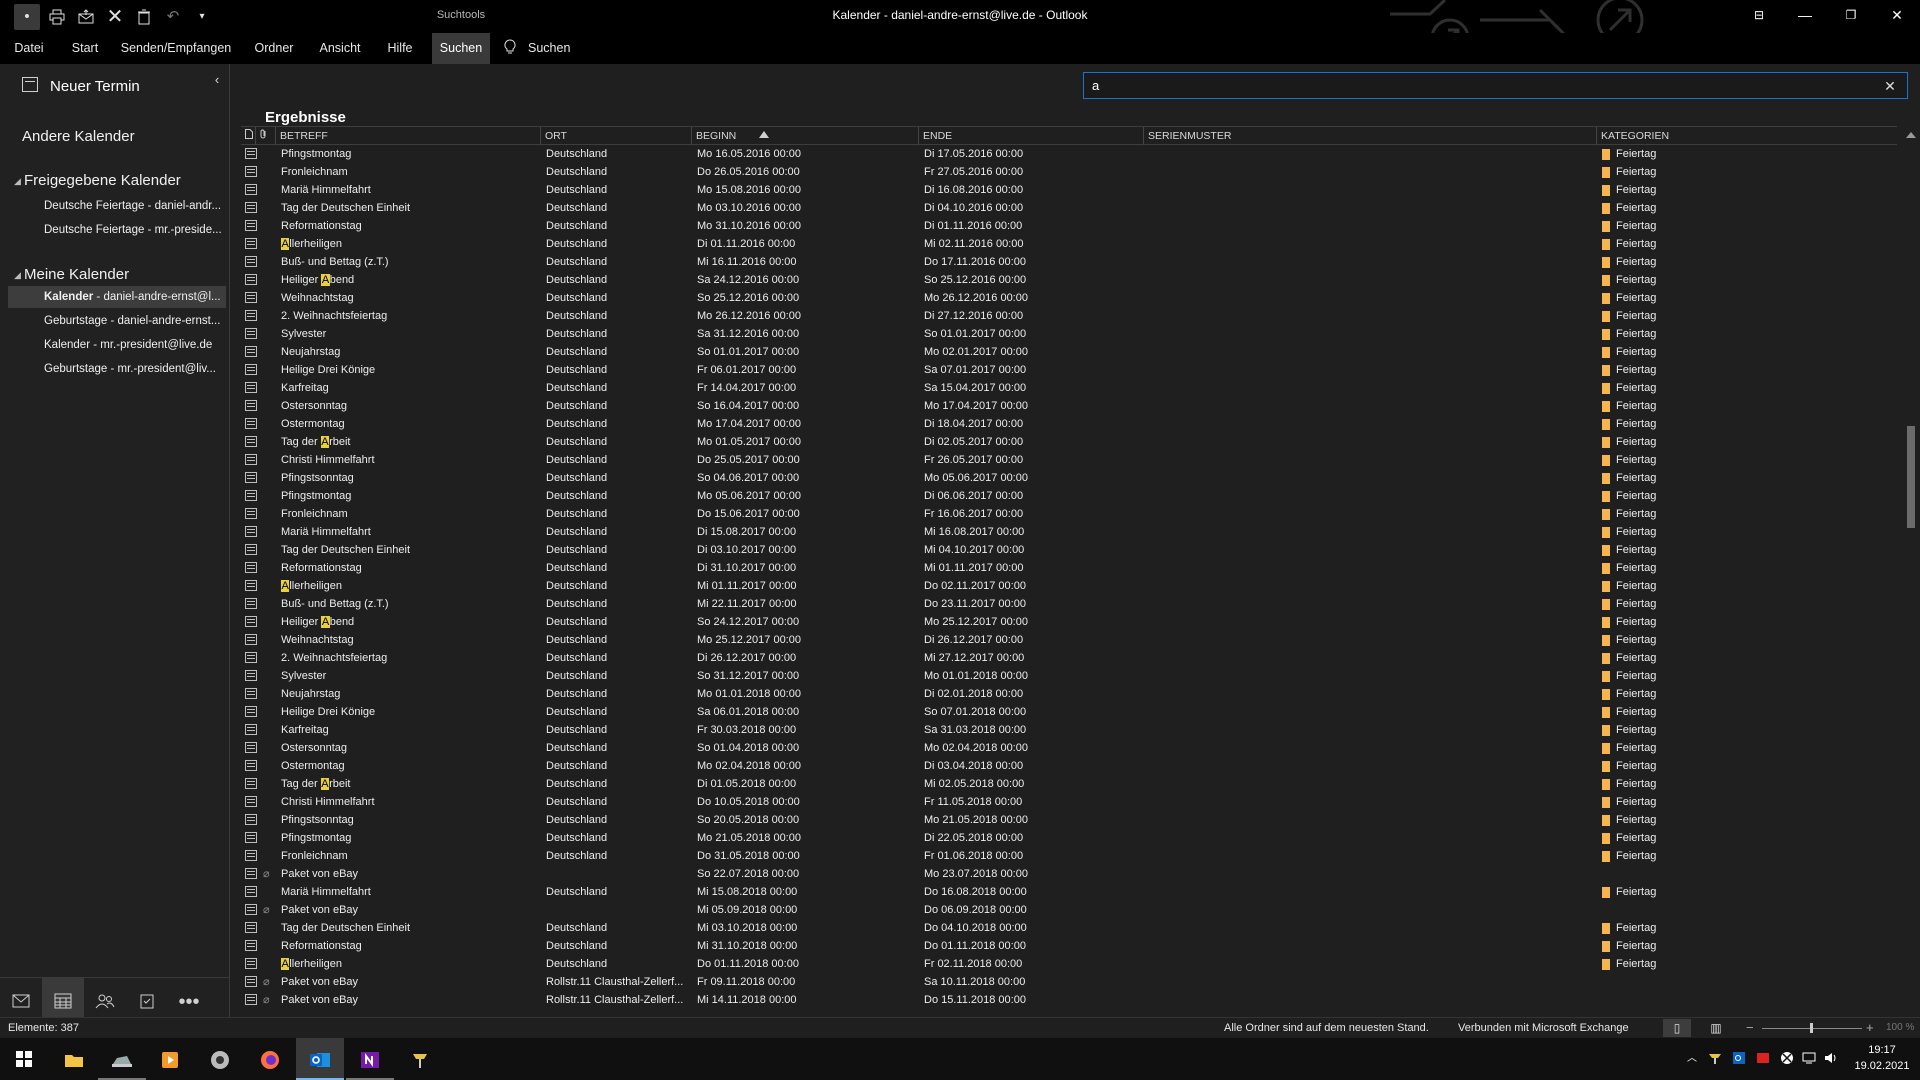 Image resolution: width=1920 pixels, height=1080 pixels. I want to click on shared-calendars-group: ◢ Freigegebene Kalender, so click(97, 180).